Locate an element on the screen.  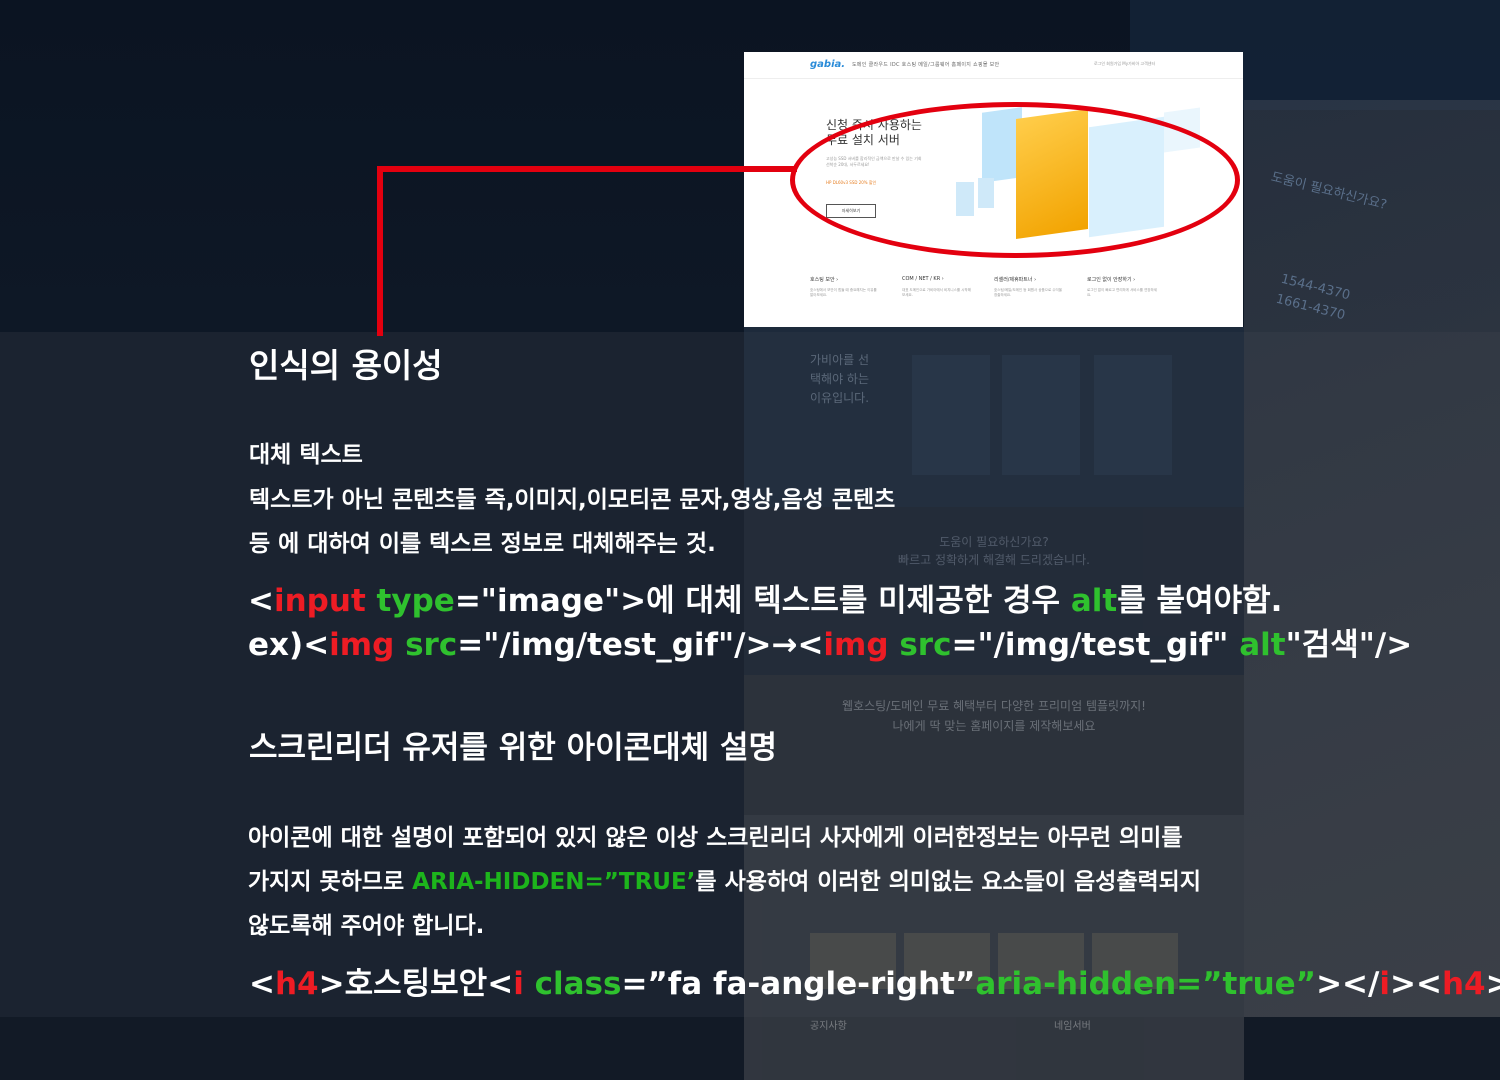
icon-description-heading: 스크린리더 유저를 위한 아이콘대체 설명 is located at coordinates (513, 748).